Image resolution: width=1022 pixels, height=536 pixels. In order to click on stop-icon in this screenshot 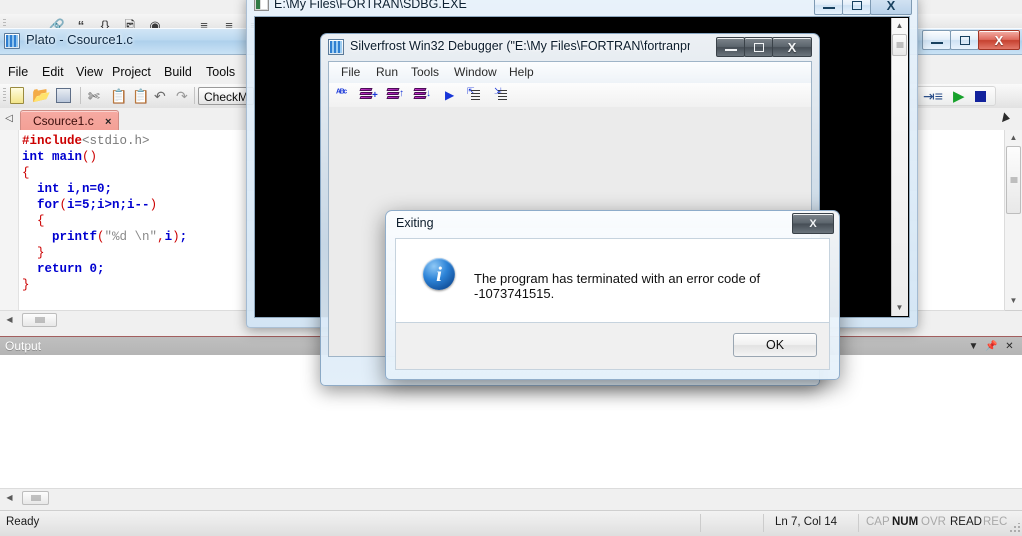, I will do `click(980, 96)`.